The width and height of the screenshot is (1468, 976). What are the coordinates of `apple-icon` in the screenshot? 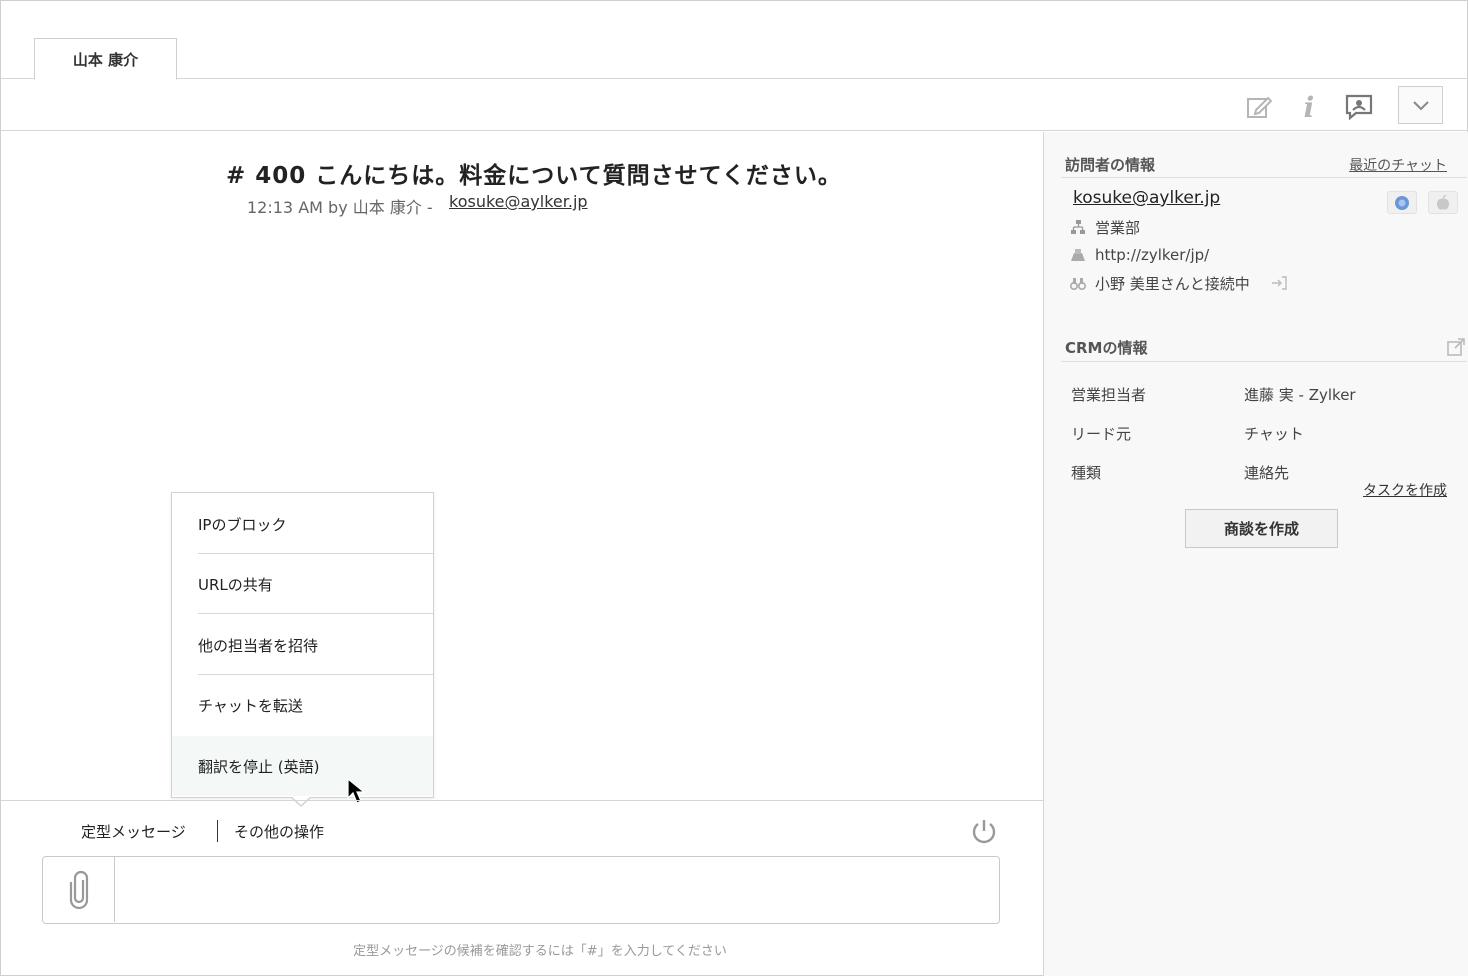 It's located at (1443, 202).